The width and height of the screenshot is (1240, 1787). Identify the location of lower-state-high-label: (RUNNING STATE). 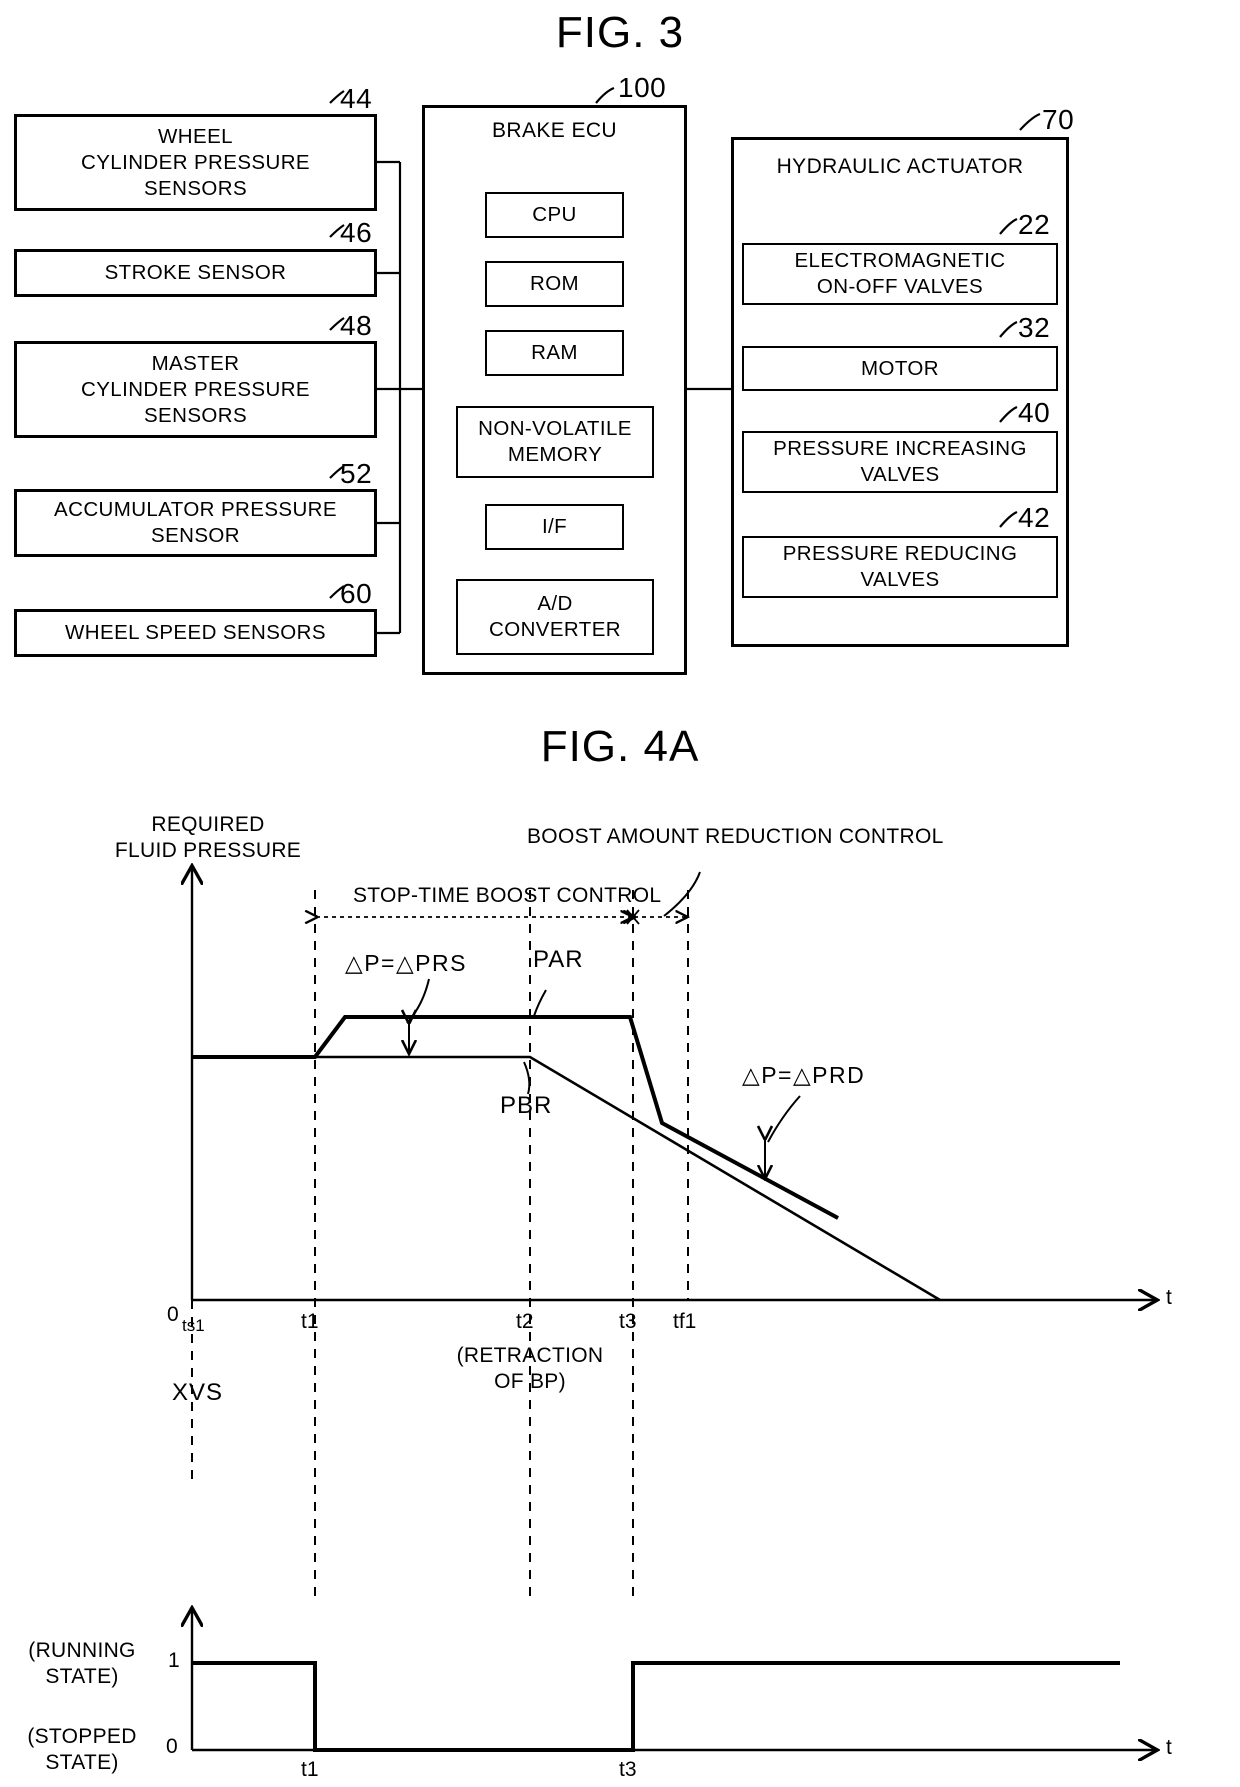
(82, 1663).